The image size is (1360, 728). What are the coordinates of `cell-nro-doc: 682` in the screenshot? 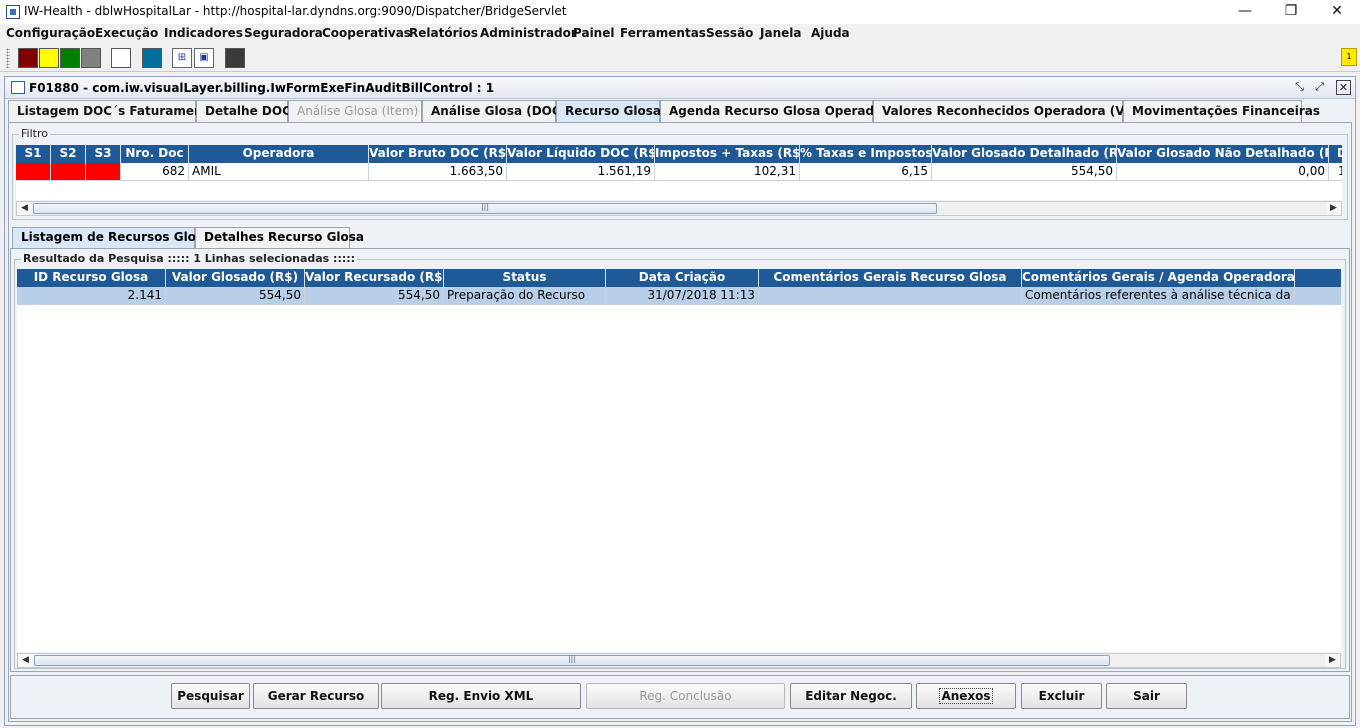 It's located at (155, 172).